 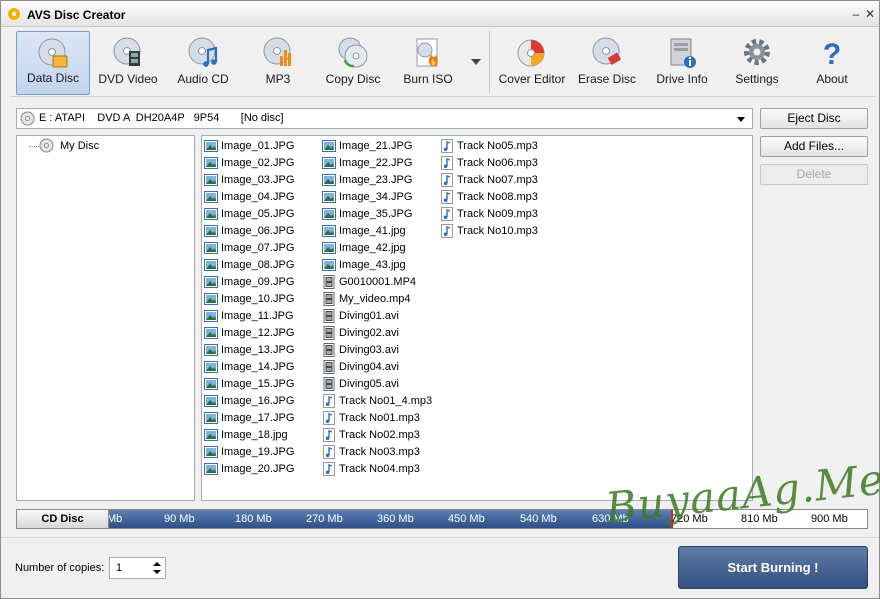 What do you see at coordinates (53, 63) in the screenshot?
I see `tab-data-disc: Data Disc` at bounding box center [53, 63].